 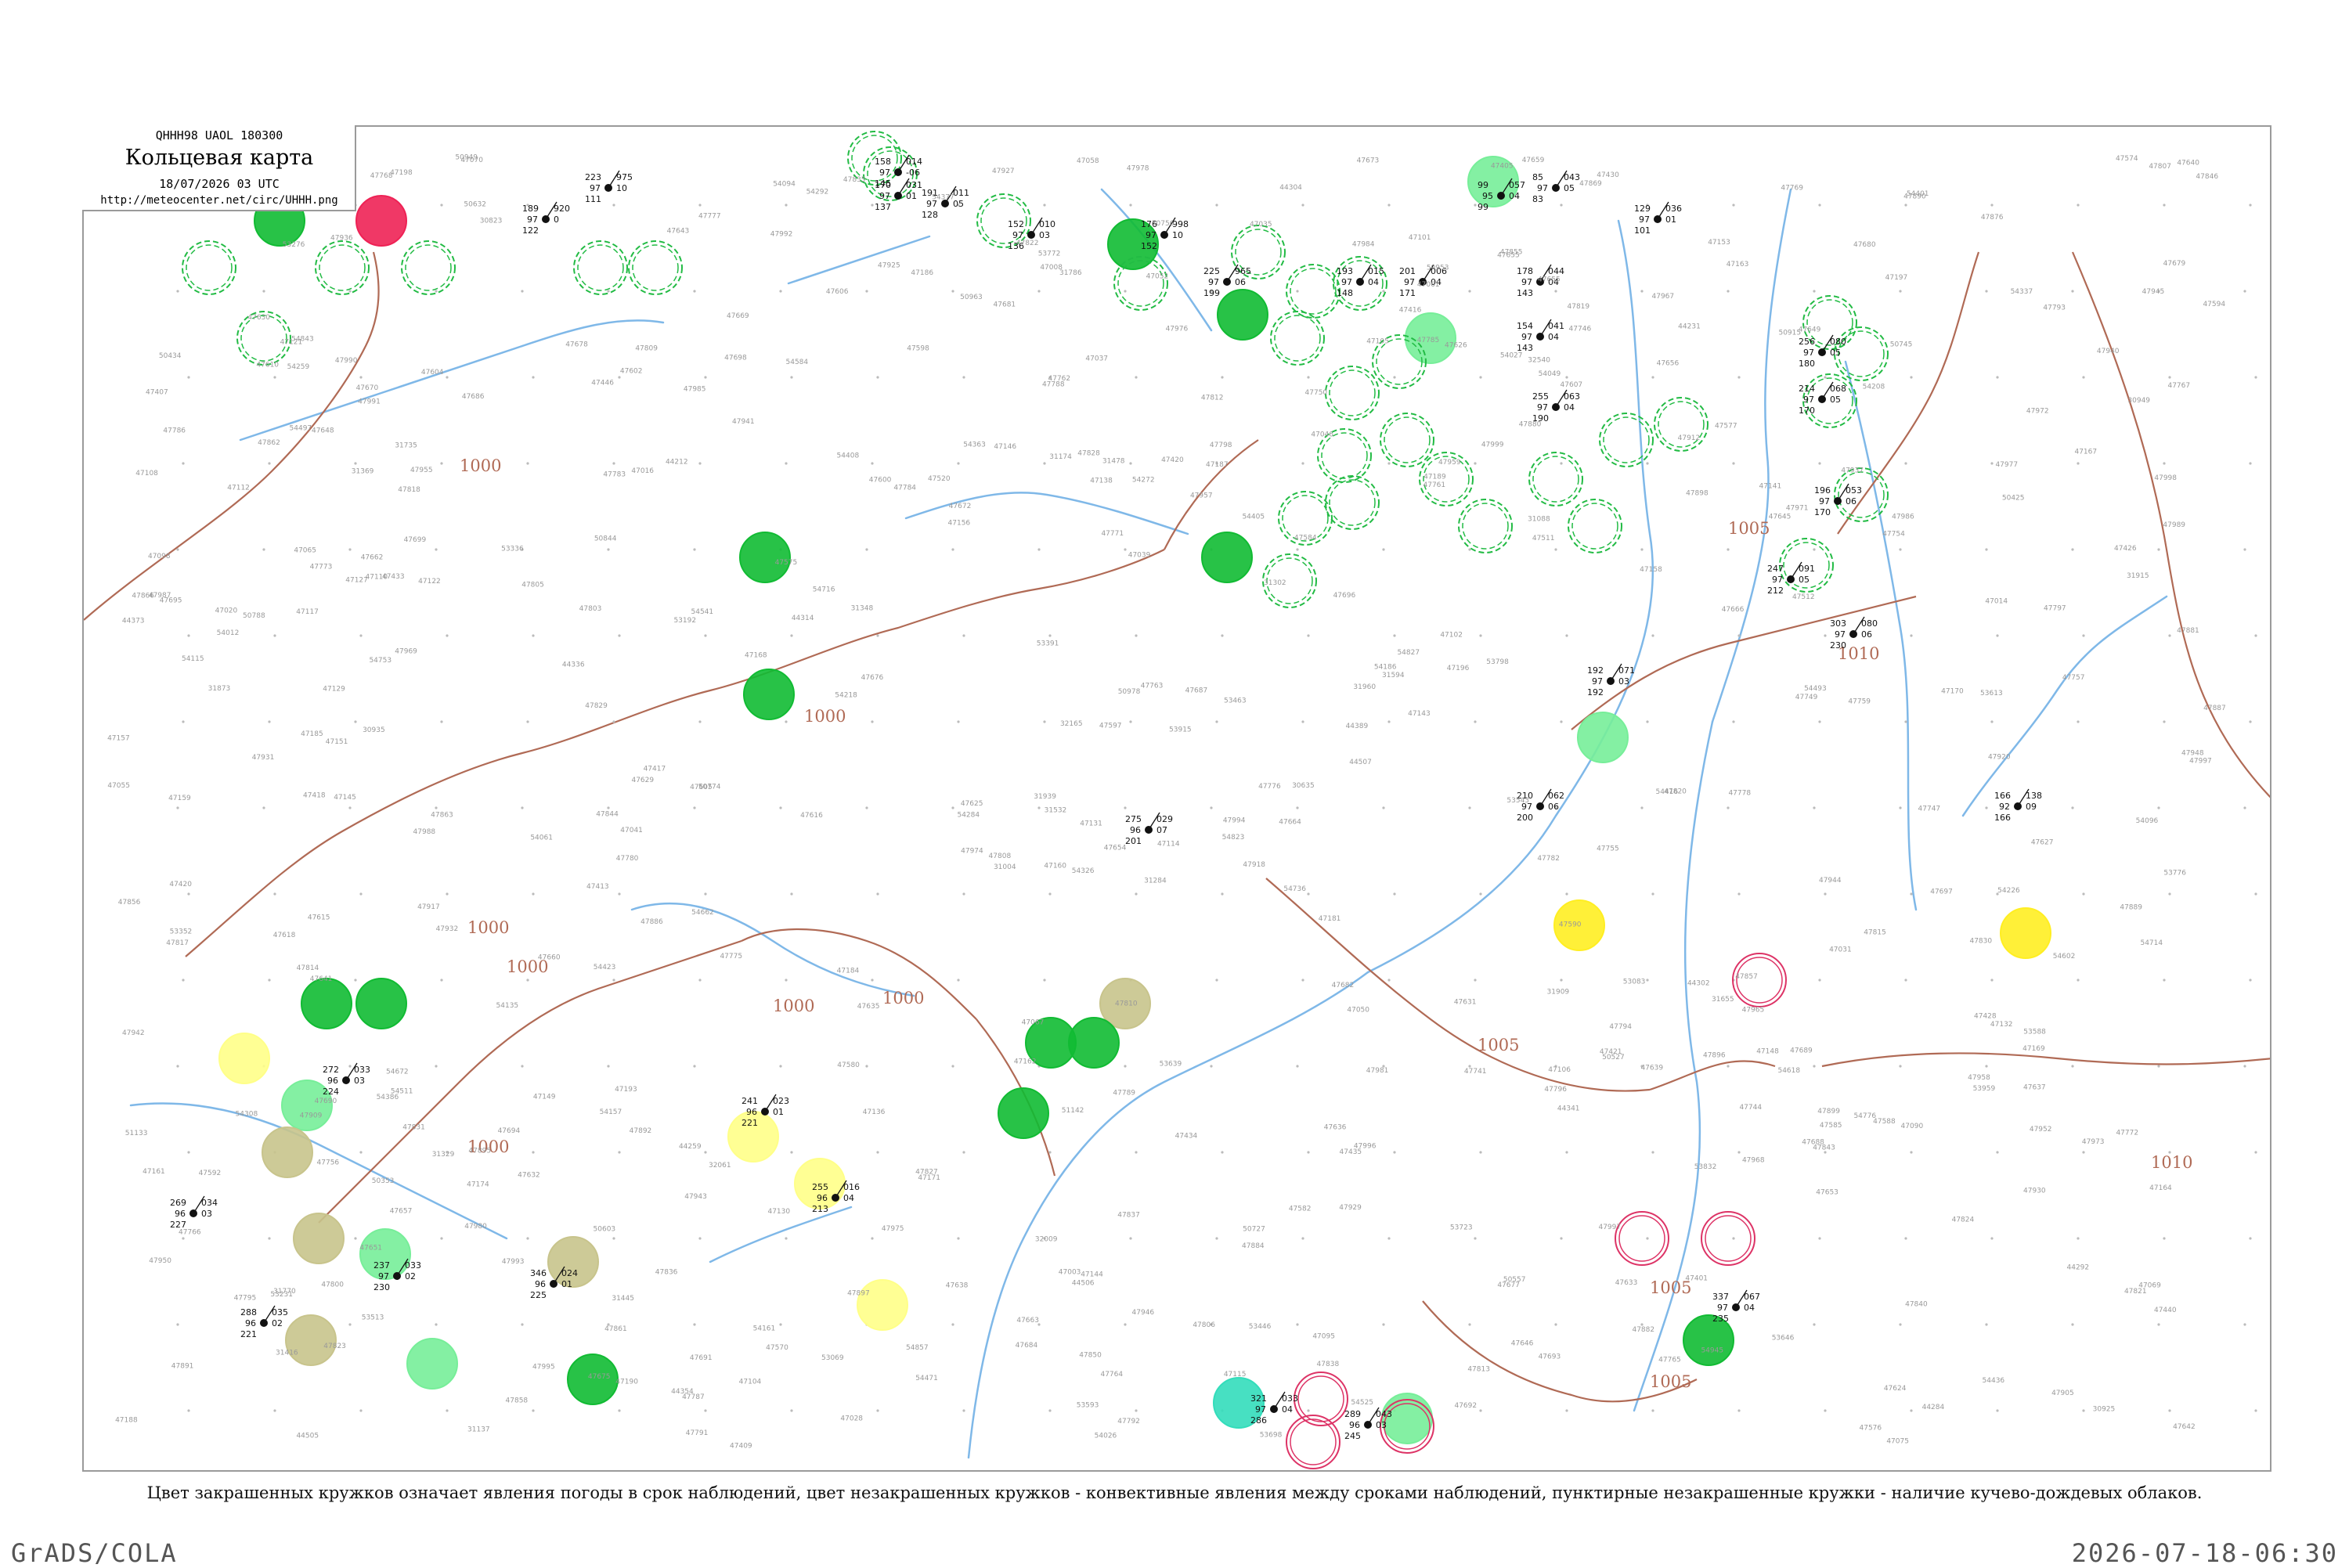 I want to click on station-plot: 247 091 97 05 212, so click(x=1791, y=578).